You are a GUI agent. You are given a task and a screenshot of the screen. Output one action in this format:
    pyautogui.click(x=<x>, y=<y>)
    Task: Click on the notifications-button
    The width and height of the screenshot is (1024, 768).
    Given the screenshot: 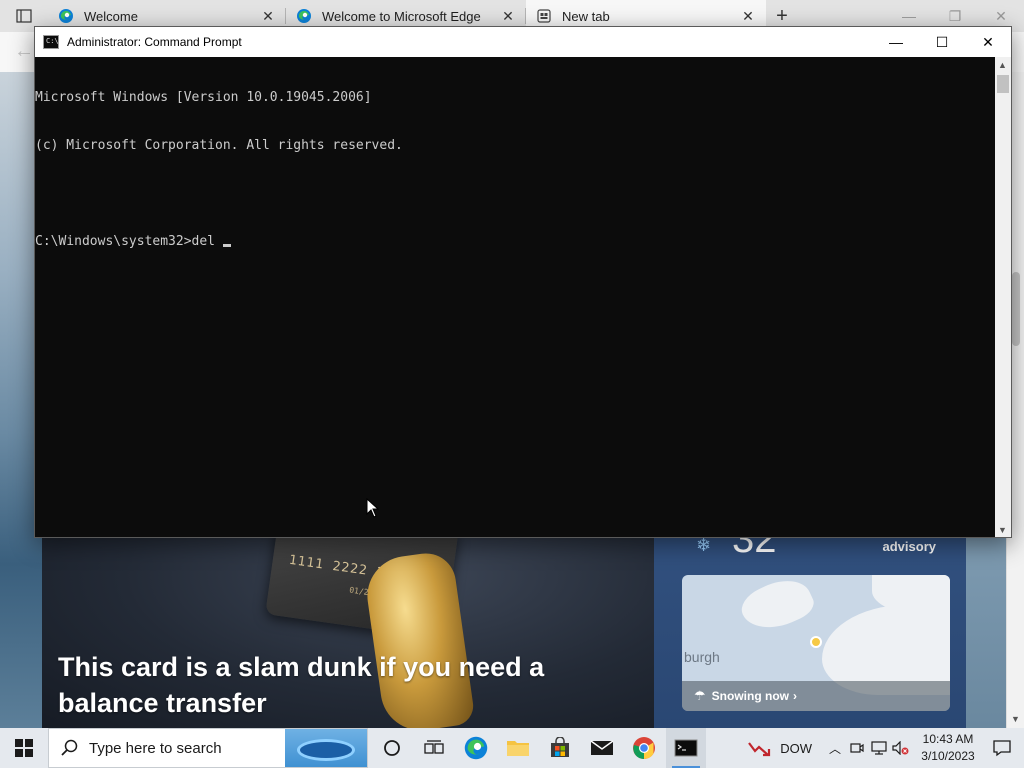 What is the action you would take?
    pyautogui.click(x=1002, y=748)
    